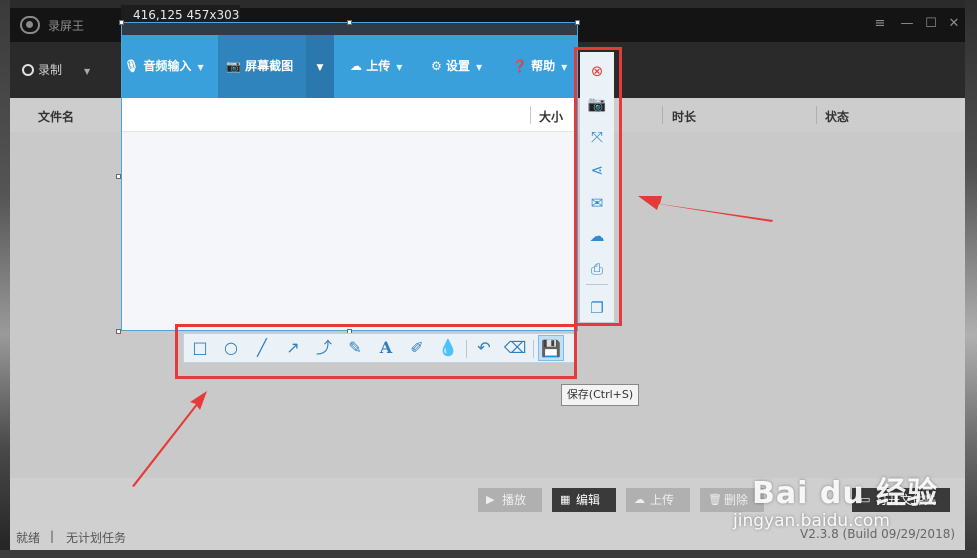  I want to click on watermark-url: jingyan.baidu.com, so click(811, 521).